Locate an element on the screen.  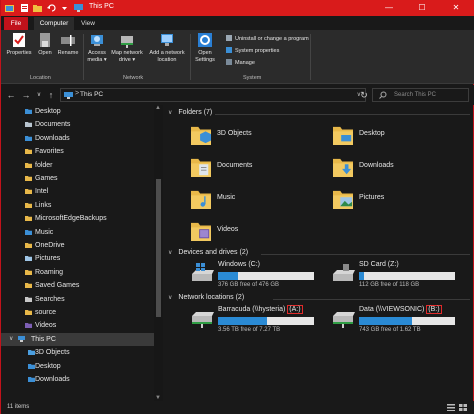
forward-button: → is located at coordinates (26, 95).